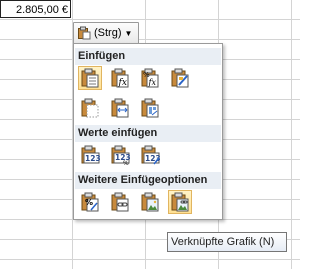 The width and height of the screenshot is (320, 269). What do you see at coordinates (120, 155) in the screenshot?
I see `paste-values-number-formatting-icon: 123%` at bounding box center [120, 155].